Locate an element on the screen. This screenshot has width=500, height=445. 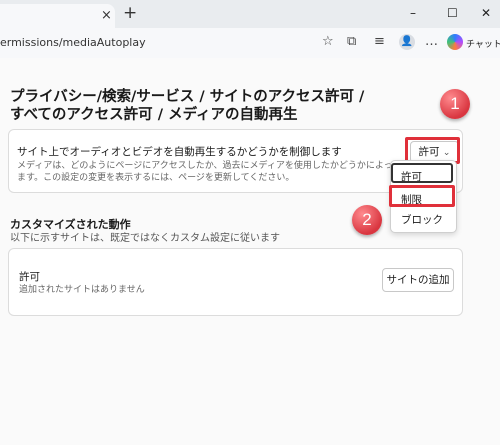
autoplay-desc-line-2: ます。この設定の変更を表示するには、ページを更新してください。 is located at coordinates (156, 178).